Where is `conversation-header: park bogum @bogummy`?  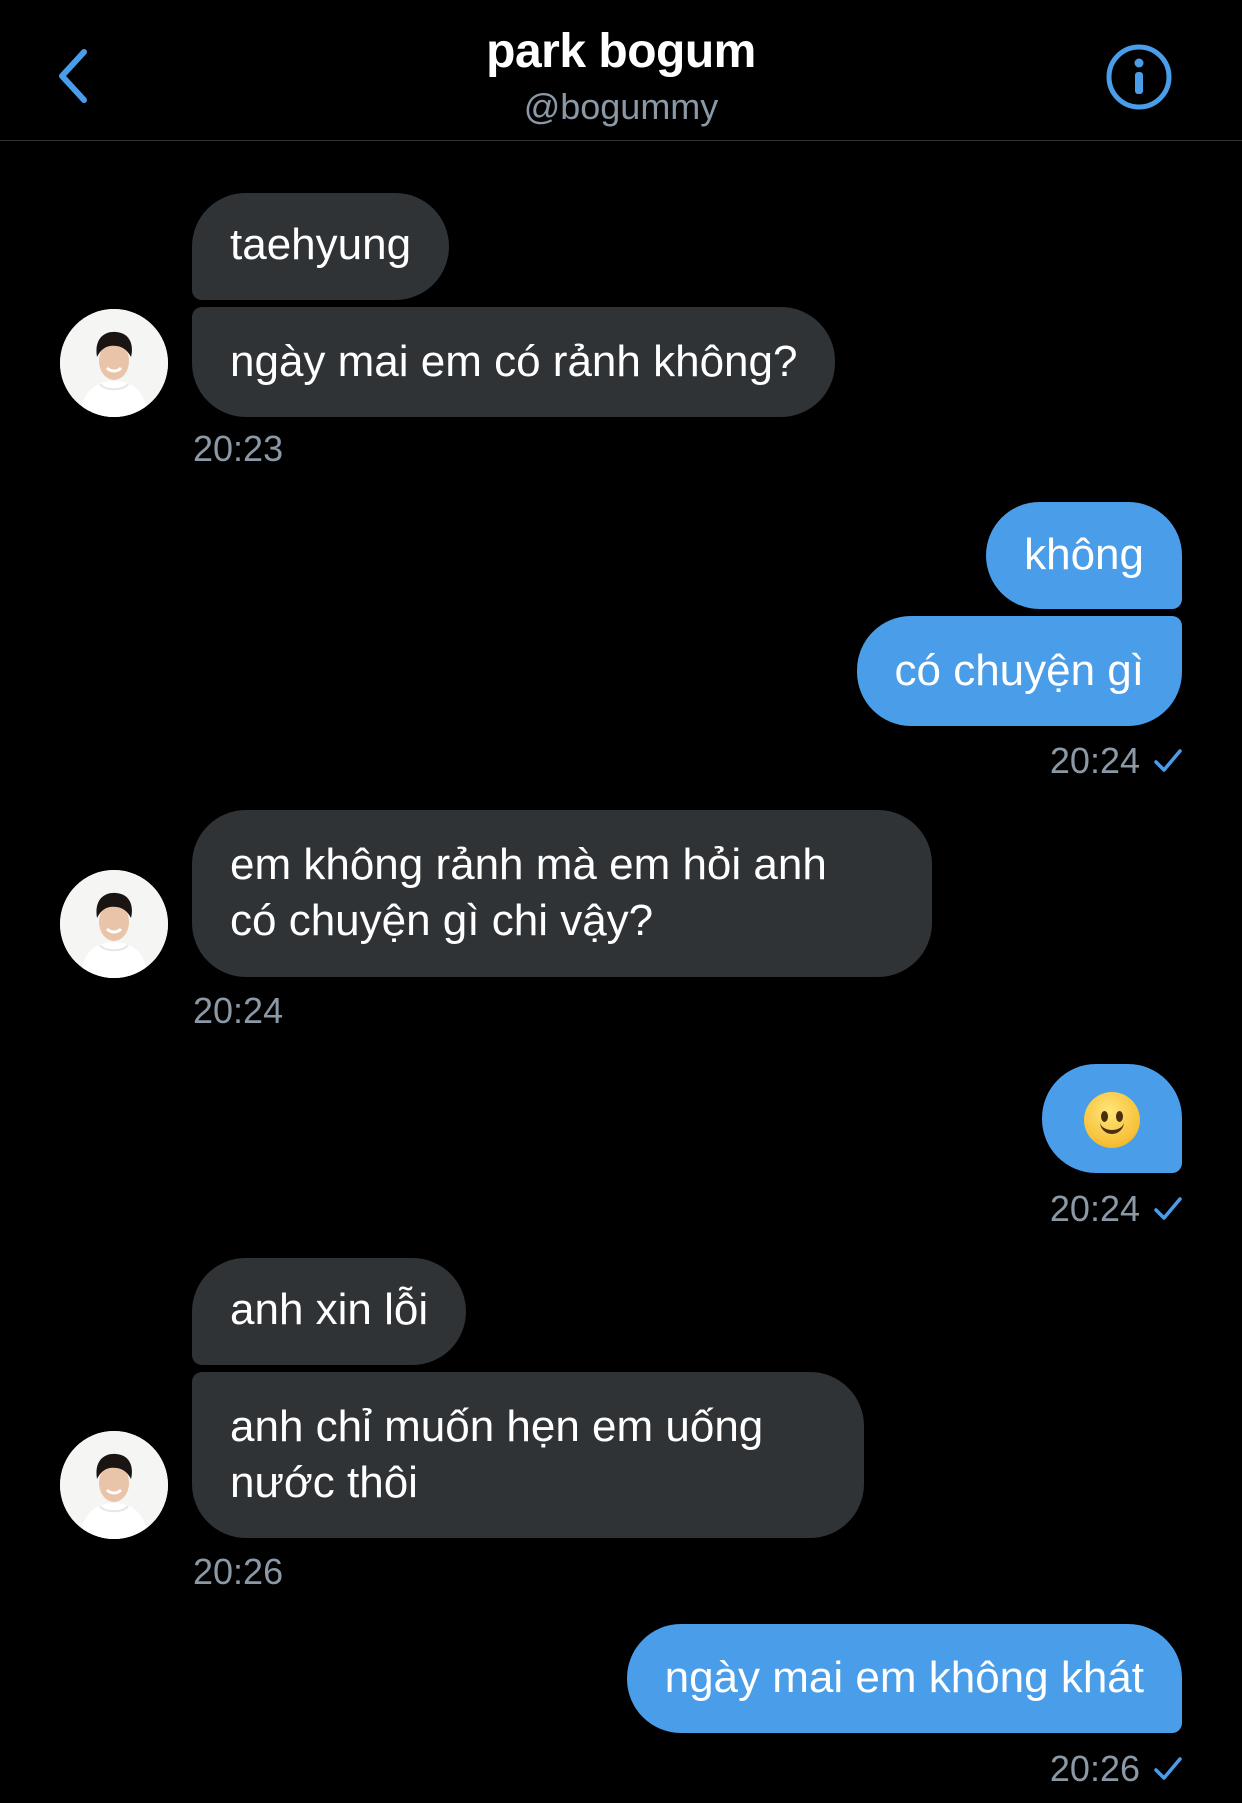
conversation-header: park bogum @bogummy is located at coordinates (621, 70).